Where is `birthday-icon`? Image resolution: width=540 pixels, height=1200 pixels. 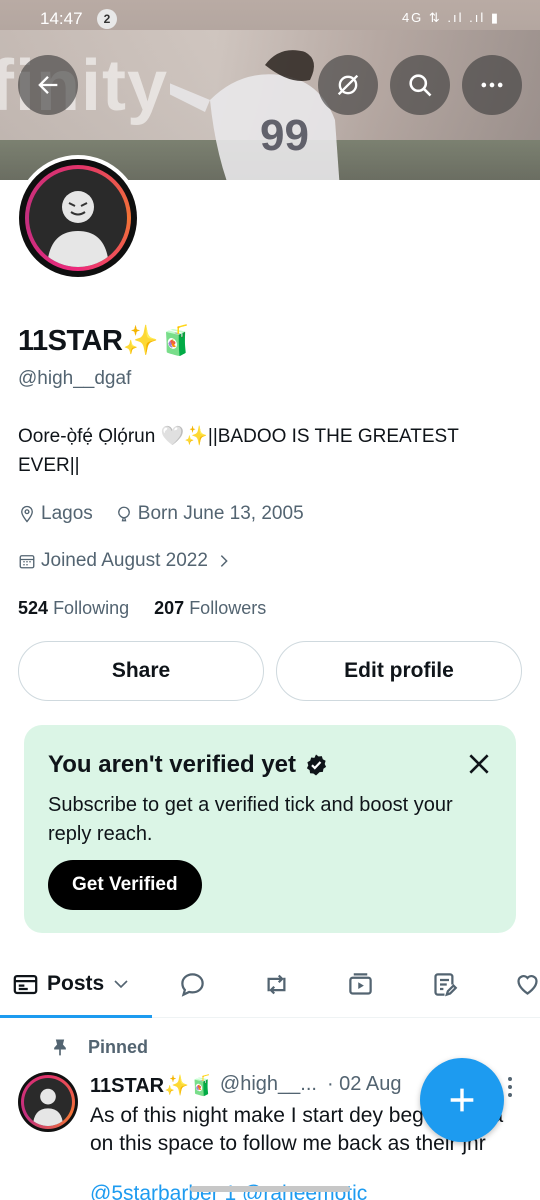
birthday-icon is located at coordinates (123, 514).